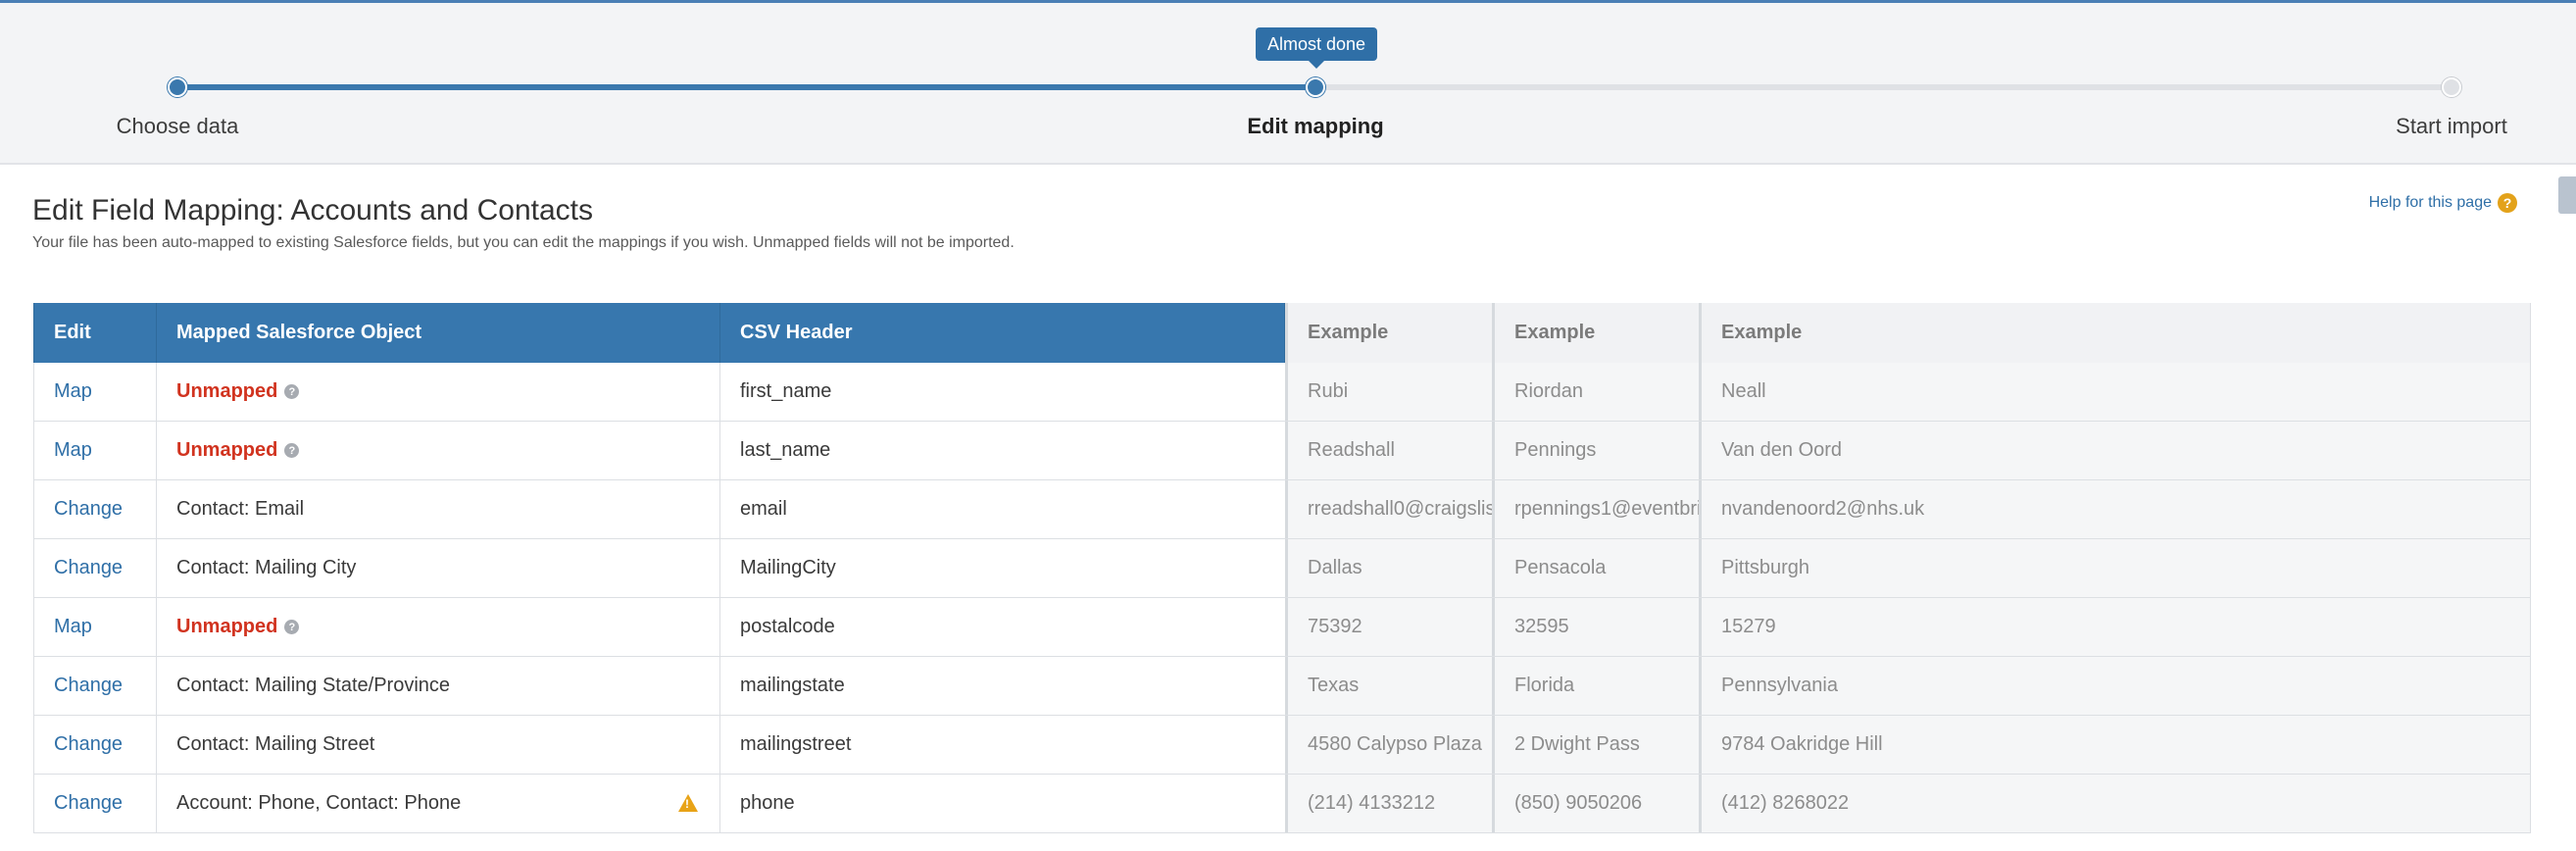  Describe the element at coordinates (1388, 450) in the screenshot. I see `example-cell-1: Readshall` at that location.